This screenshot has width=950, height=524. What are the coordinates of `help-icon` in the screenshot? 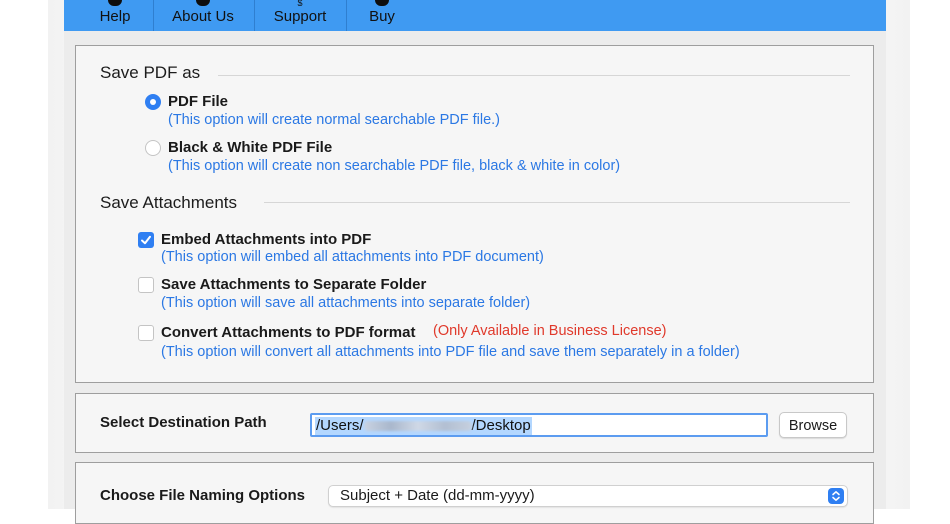 It's located at (115, 3).